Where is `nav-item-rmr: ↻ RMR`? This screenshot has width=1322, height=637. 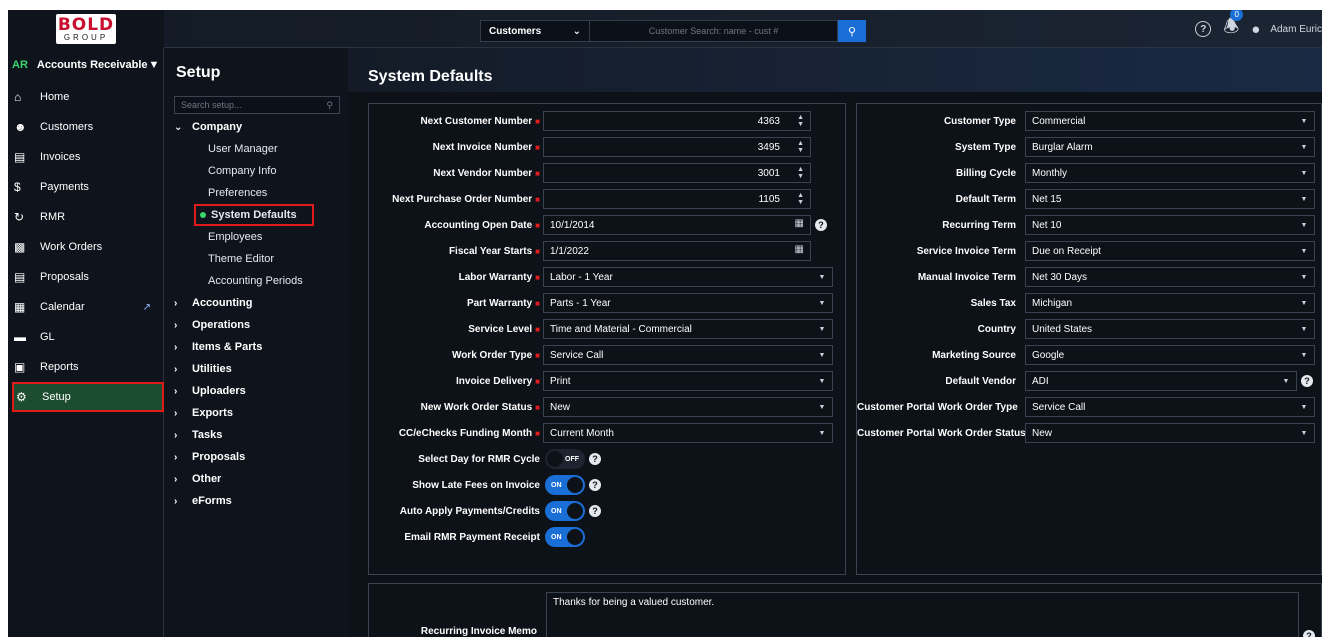
nav-item-rmr: ↻ RMR is located at coordinates (85, 217).